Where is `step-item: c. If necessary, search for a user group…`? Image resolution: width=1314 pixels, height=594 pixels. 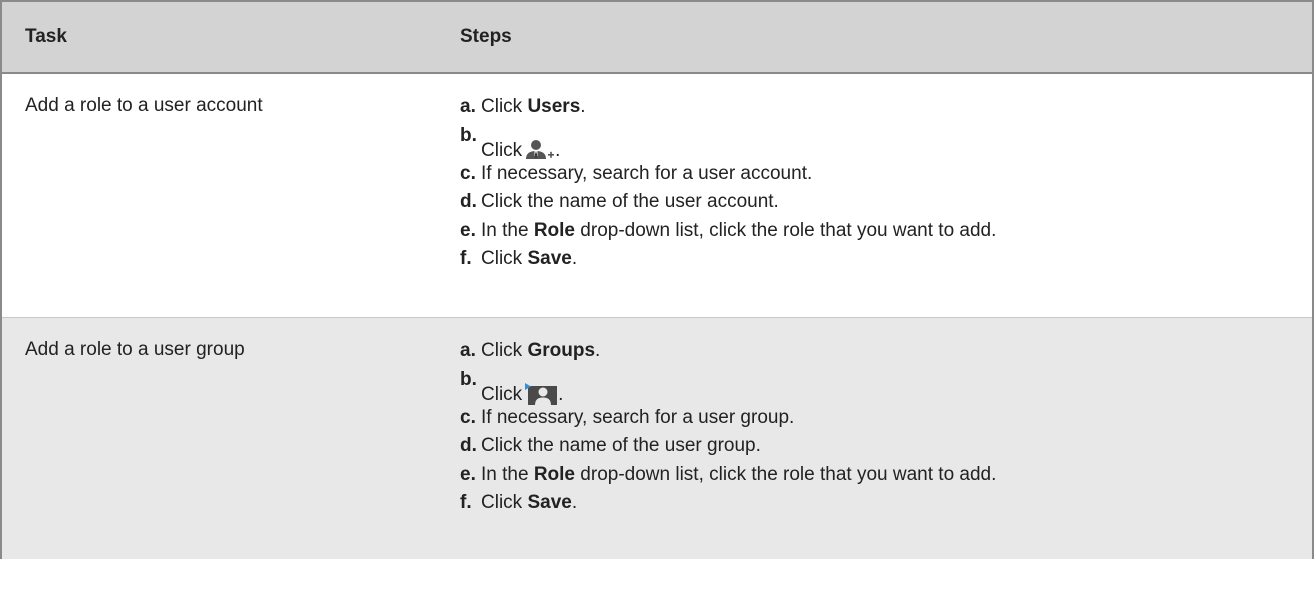
step-item: c. If necessary, search for a user group… is located at coordinates (886, 418).